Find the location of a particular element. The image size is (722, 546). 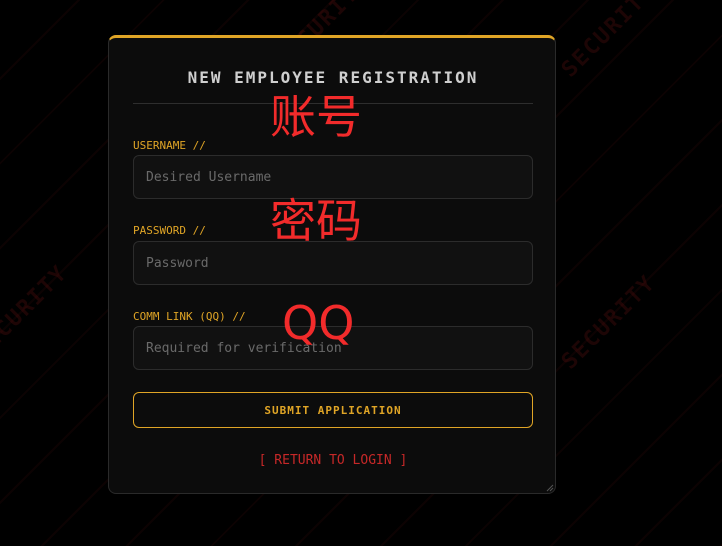

password-label: PASSWORD // is located at coordinates (169, 230).